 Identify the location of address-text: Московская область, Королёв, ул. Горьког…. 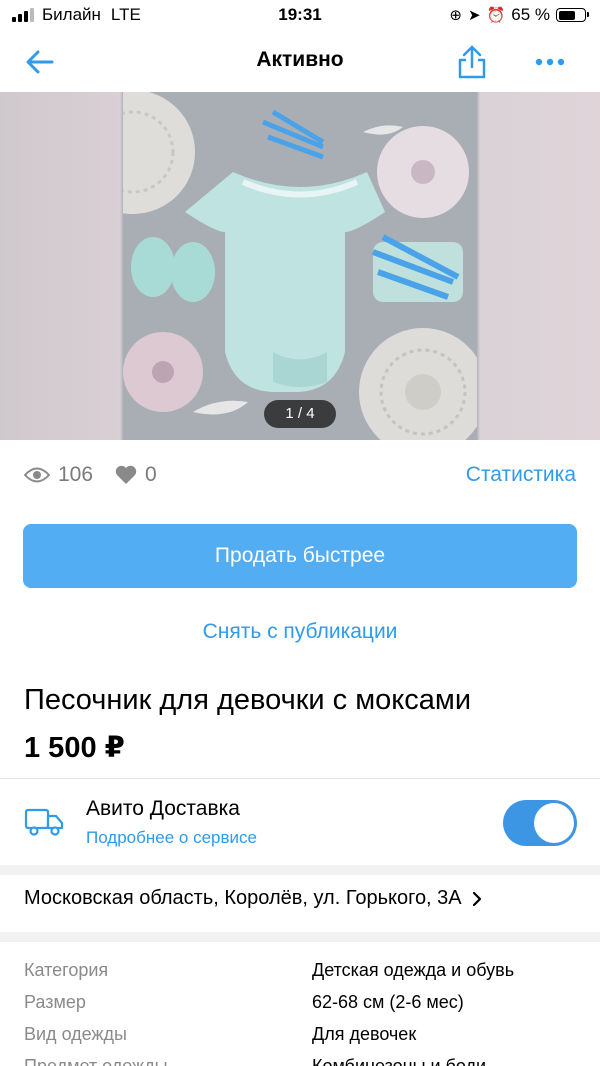
(243, 898).